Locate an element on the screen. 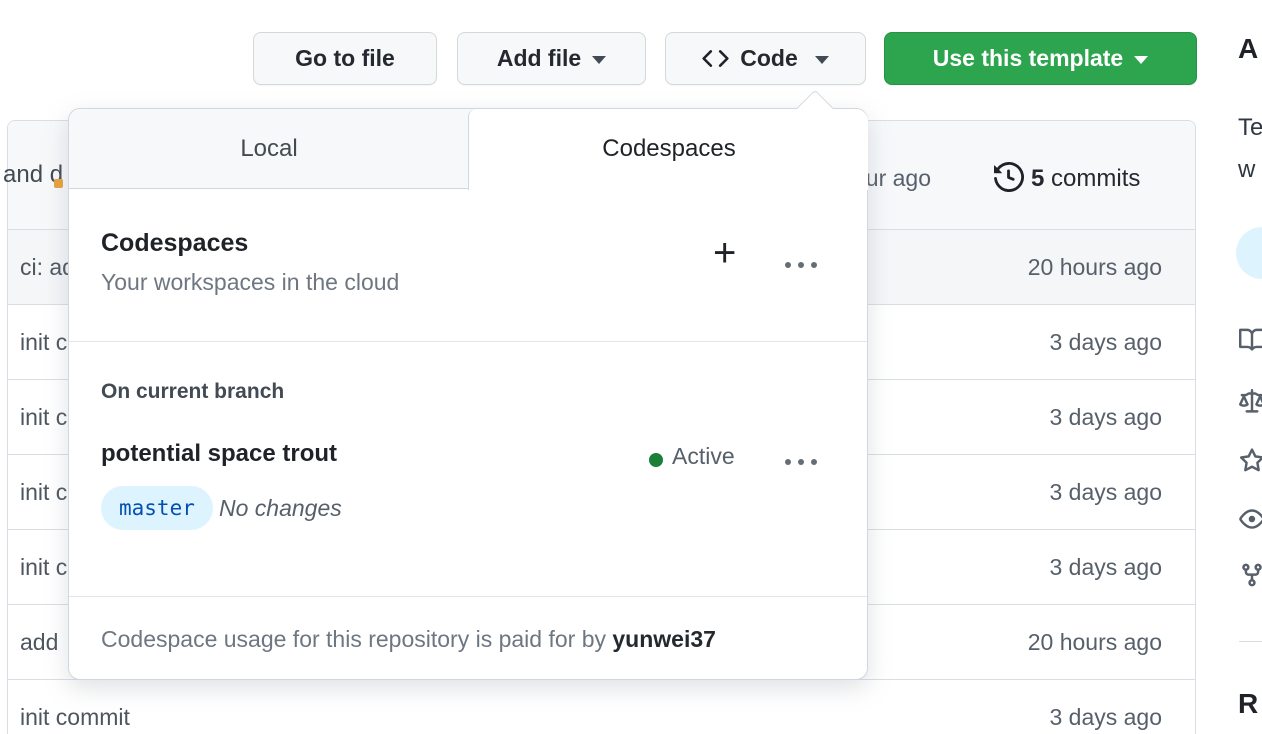 The width and height of the screenshot is (1262, 734). codespaces-kebab-menu is located at coordinates (801, 265).